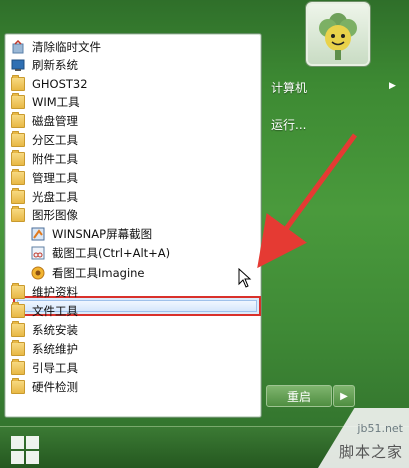  I want to click on menu-item-label: 看图工具Imagine, so click(98, 273).